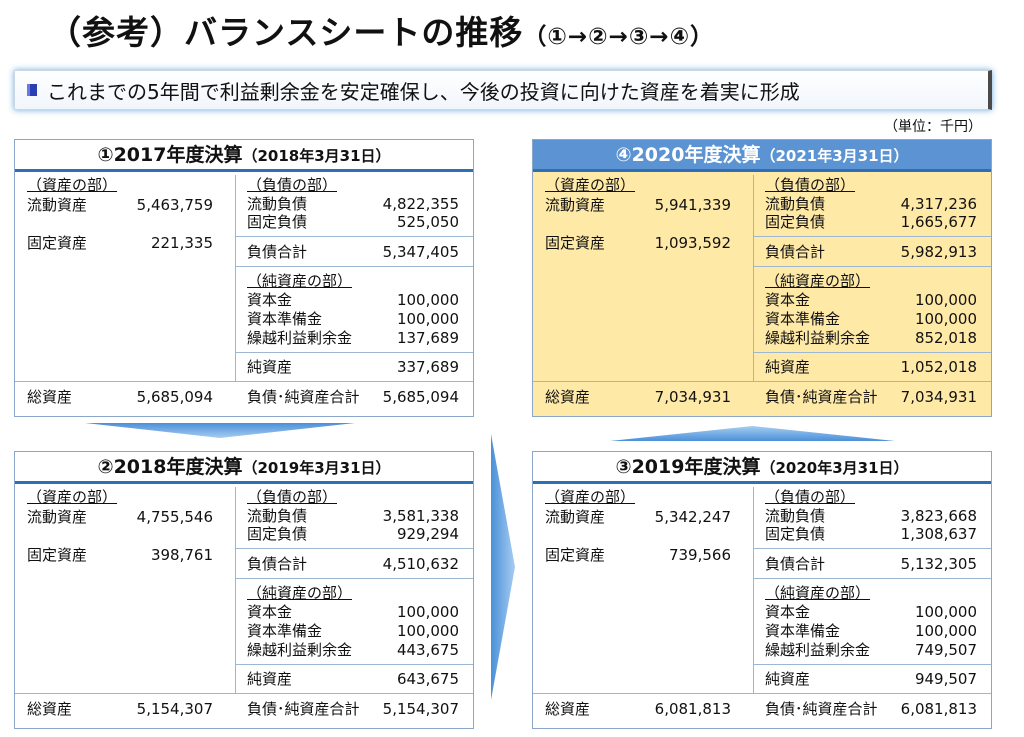  I want to click on total-liab-equity-value: 6,081,813, so click(938, 709).